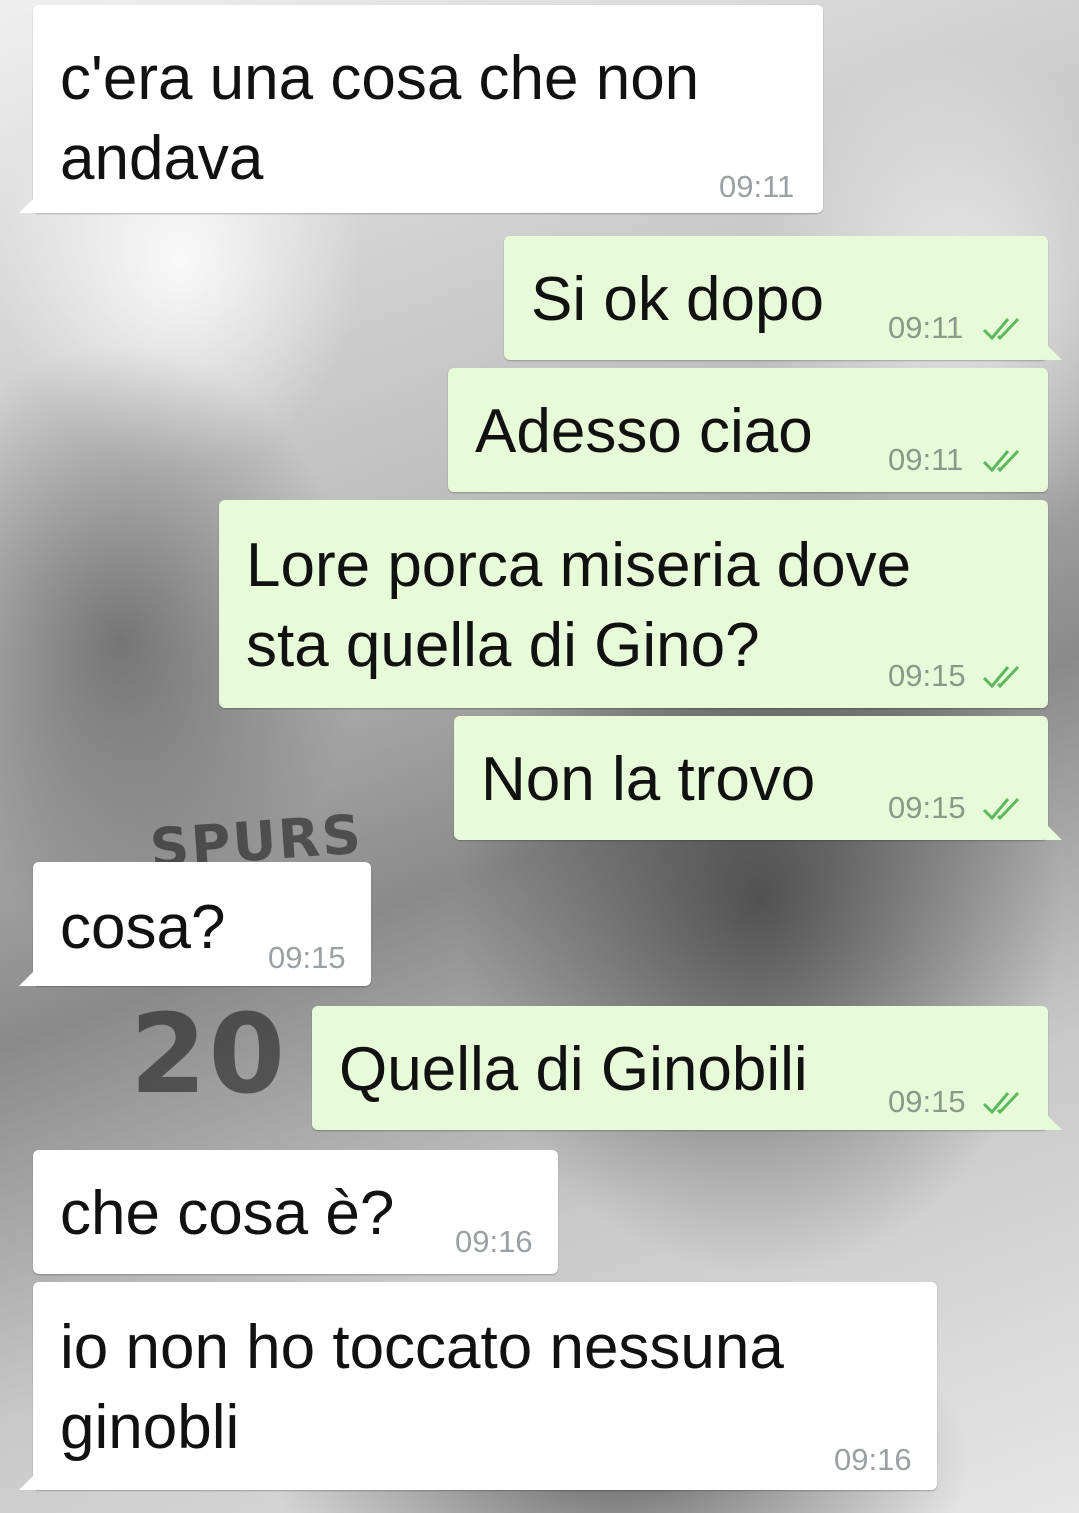 This screenshot has width=1079, height=1513. I want to click on message-bubble-incoming: io non ho toccato nessuna ginobli 09:16, so click(478, 1386).